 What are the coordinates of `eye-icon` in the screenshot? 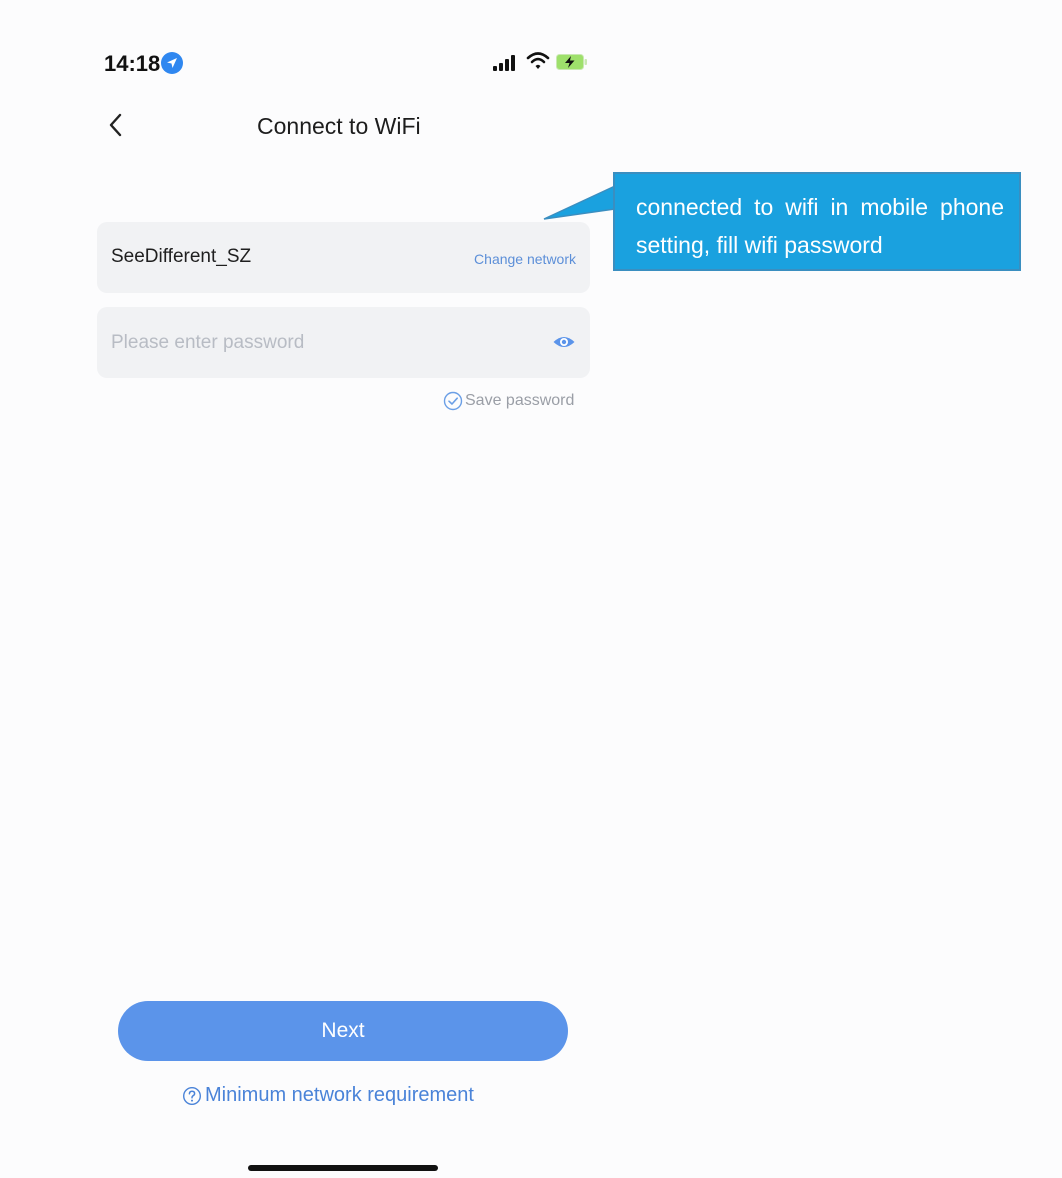 It's located at (564, 342).